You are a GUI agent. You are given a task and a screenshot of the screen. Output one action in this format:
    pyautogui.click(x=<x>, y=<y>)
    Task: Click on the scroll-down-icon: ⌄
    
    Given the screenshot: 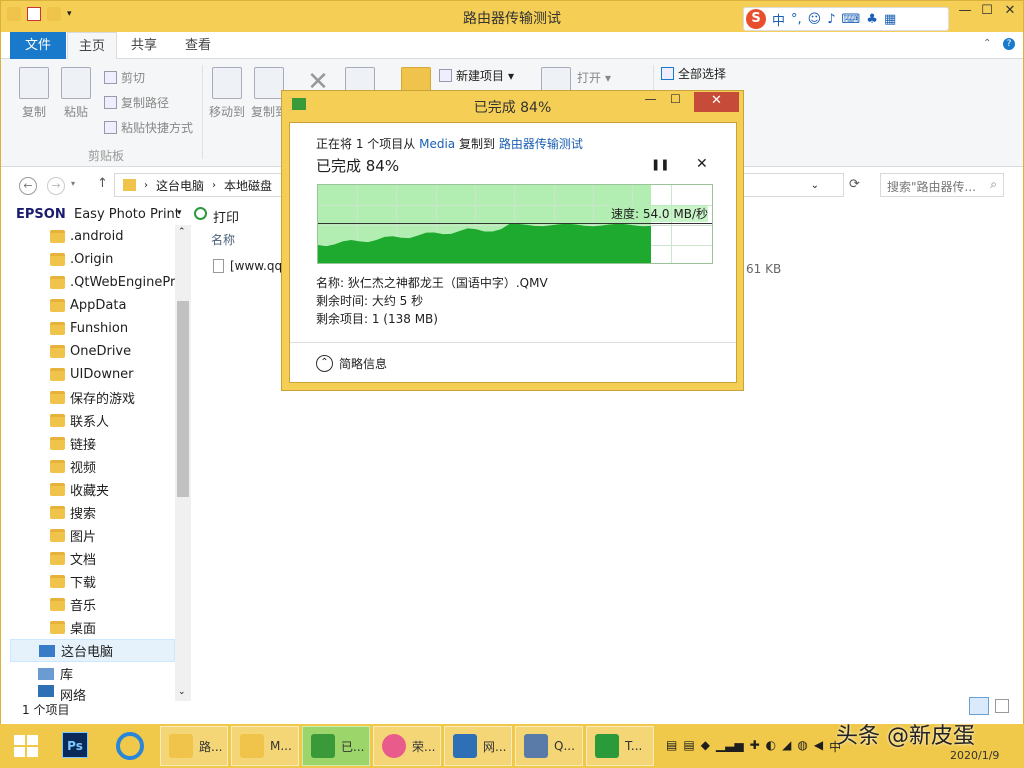 What is the action you would take?
    pyautogui.click(x=182, y=692)
    